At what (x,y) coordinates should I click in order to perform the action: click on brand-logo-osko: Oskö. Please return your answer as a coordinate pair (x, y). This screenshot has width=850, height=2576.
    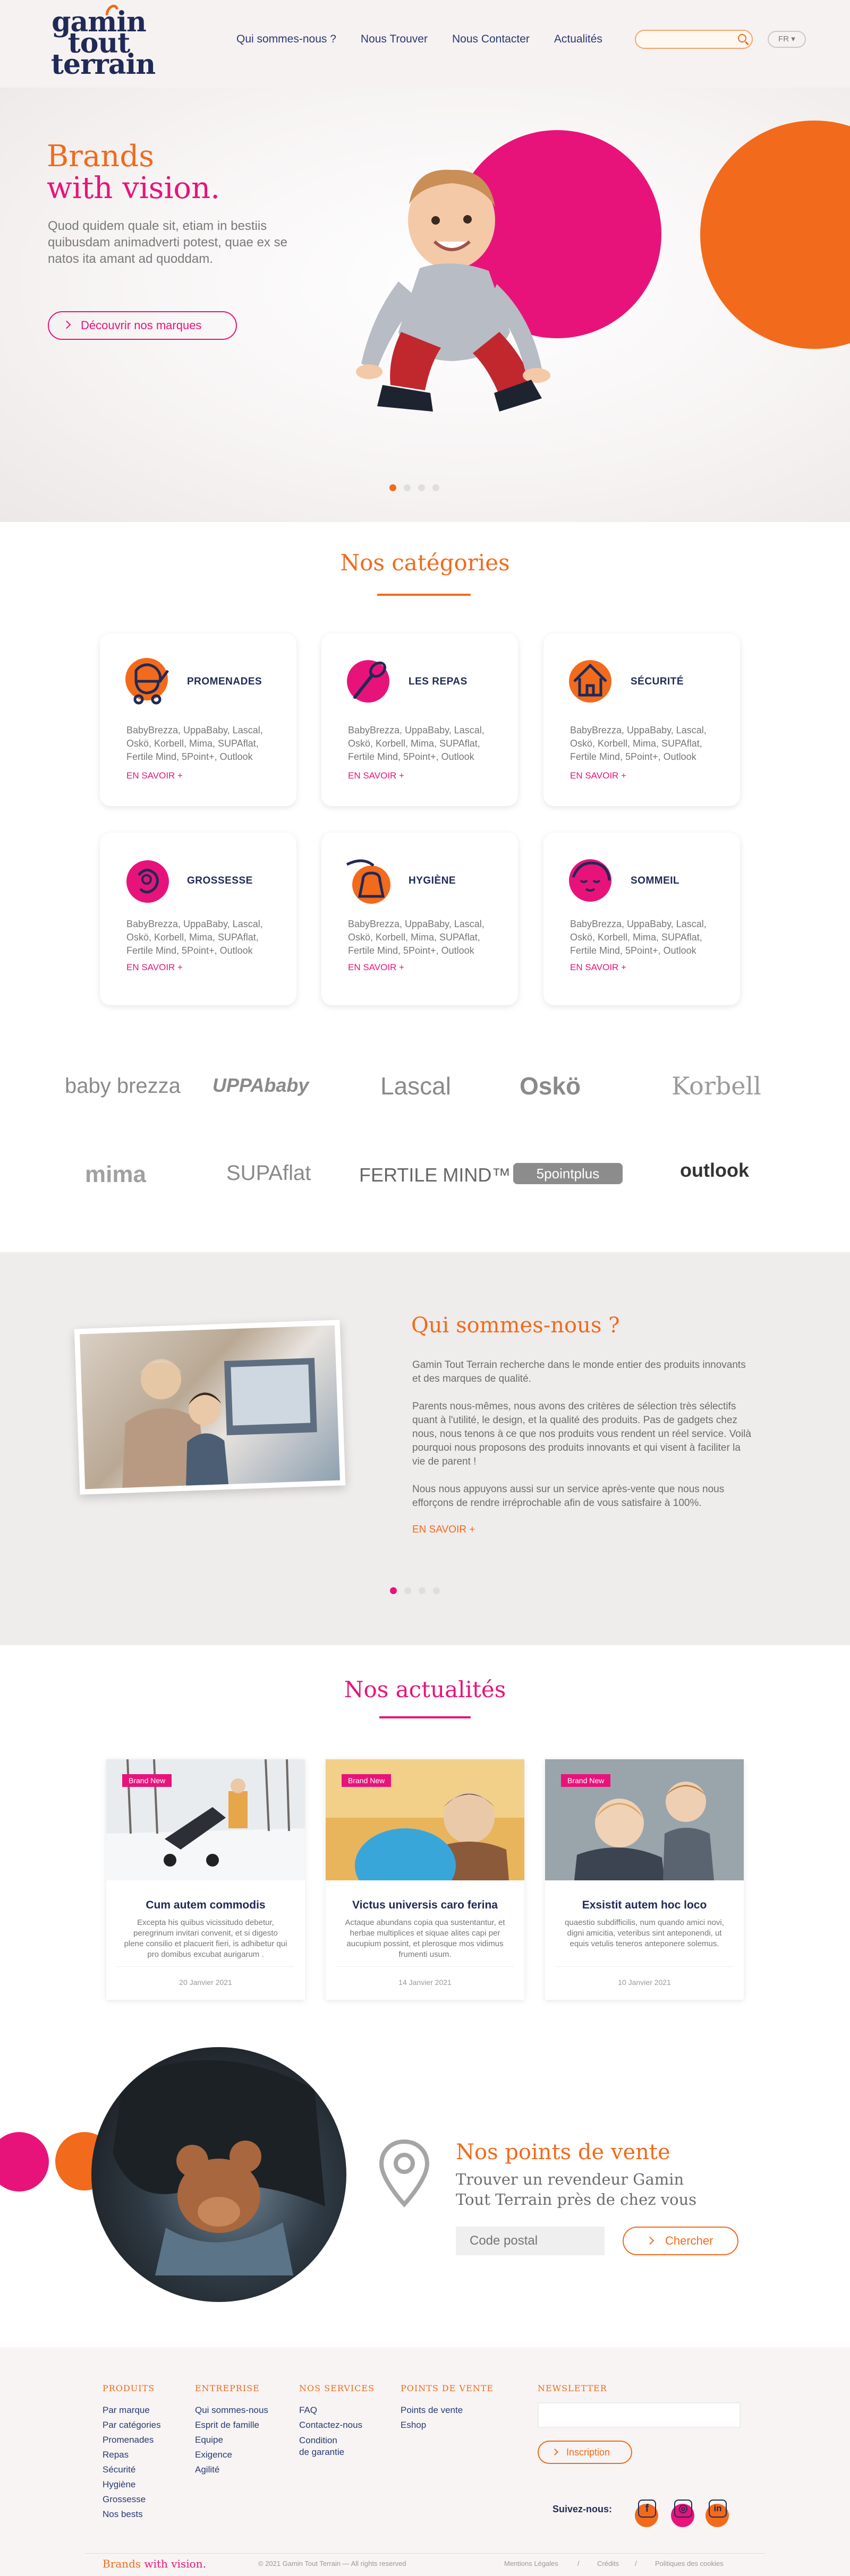
    Looking at the image, I should click on (550, 1086).